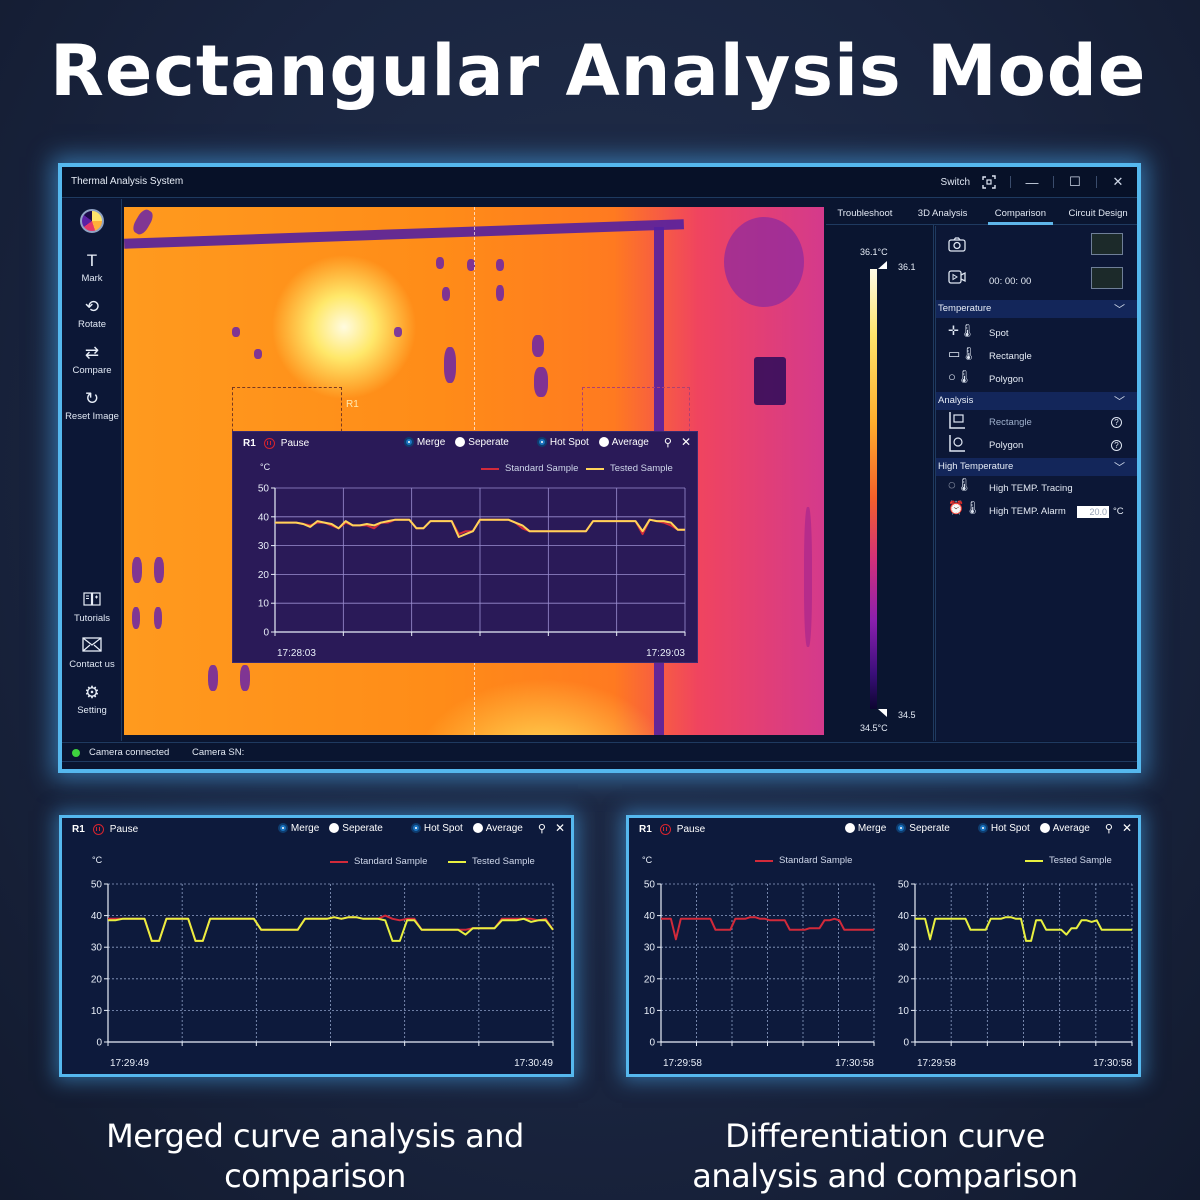 This screenshot has width=1200, height=1200. Describe the element at coordinates (1032, 182) in the screenshot. I see `minimize-button: —` at that location.